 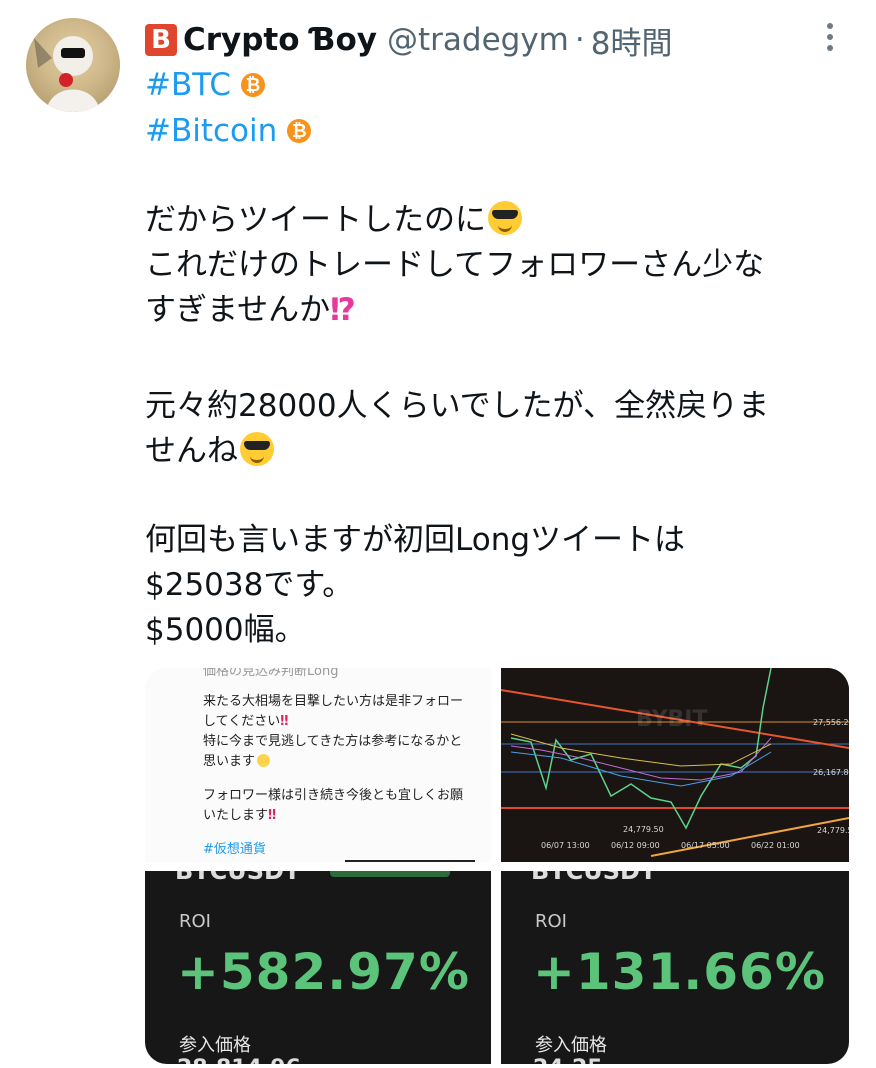 What do you see at coordinates (188, 85) in the screenshot?
I see `hashtag-text: #BTC` at bounding box center [188, 85].